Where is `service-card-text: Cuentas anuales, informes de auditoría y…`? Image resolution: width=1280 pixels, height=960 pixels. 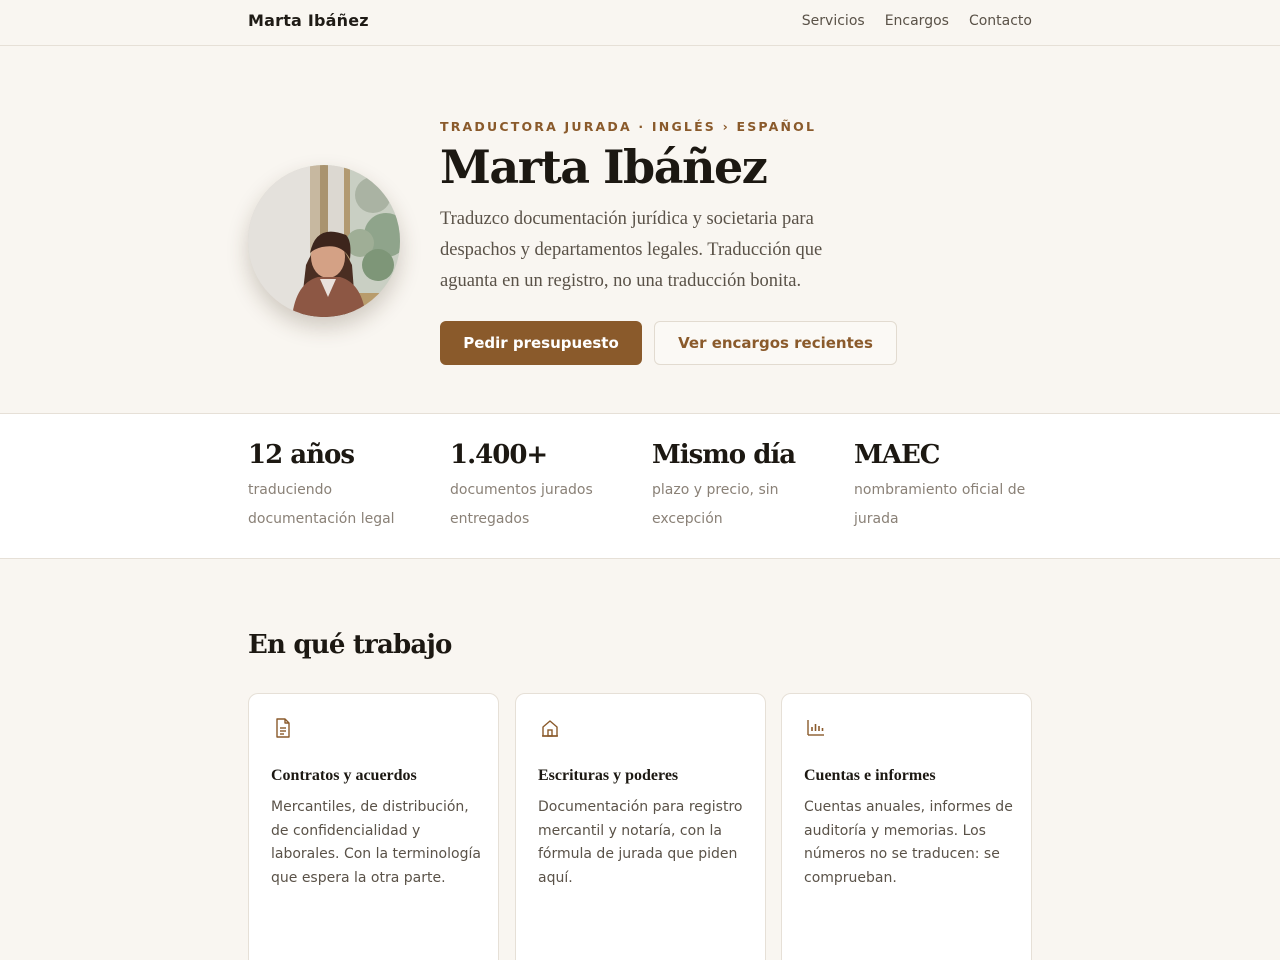 service-card-text: Cuentas anuales, informes de auditoría y… is located at coordinates (908, 842).